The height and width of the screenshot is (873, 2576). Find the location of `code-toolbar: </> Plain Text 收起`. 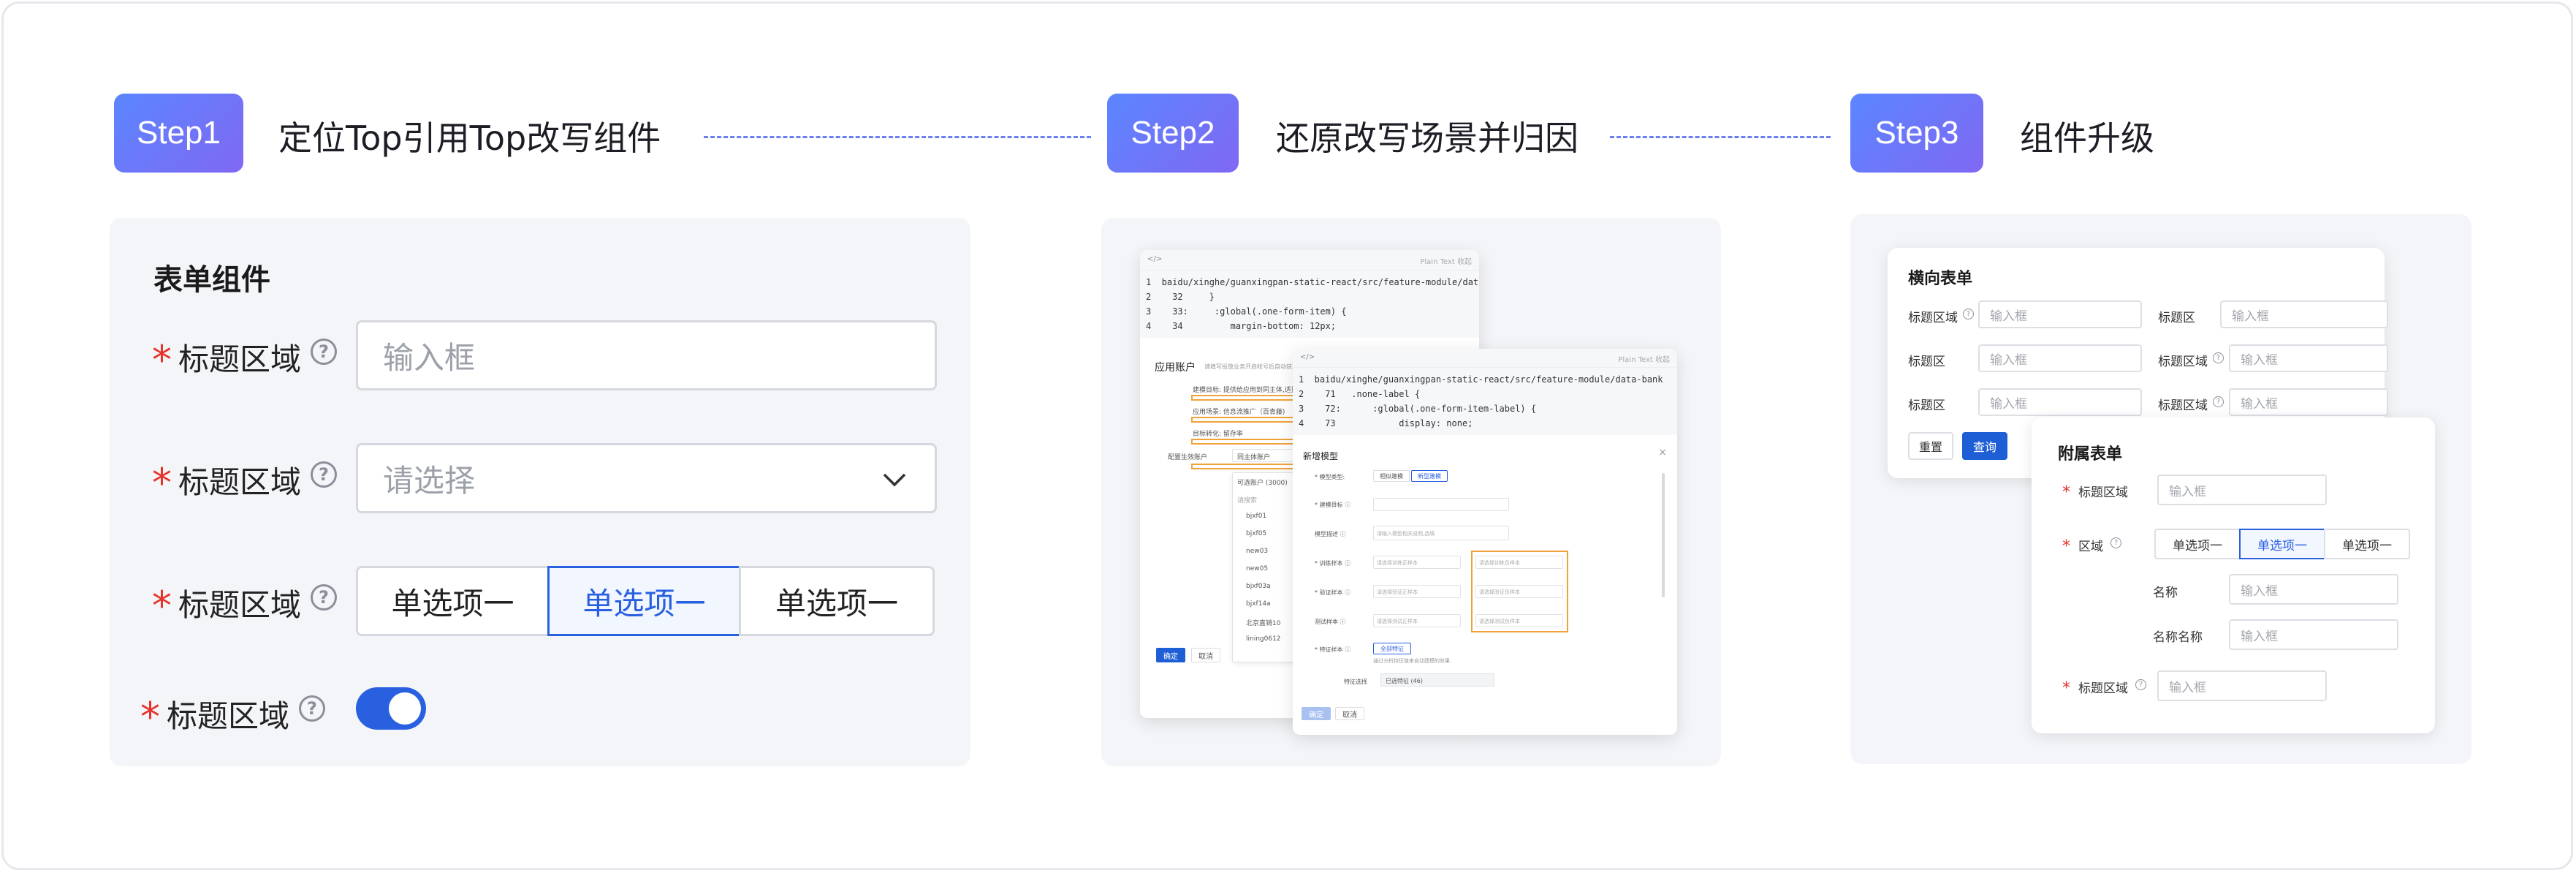

code-toolbar: </> Plain Text 收起 is located at coordinates (1309, 260).